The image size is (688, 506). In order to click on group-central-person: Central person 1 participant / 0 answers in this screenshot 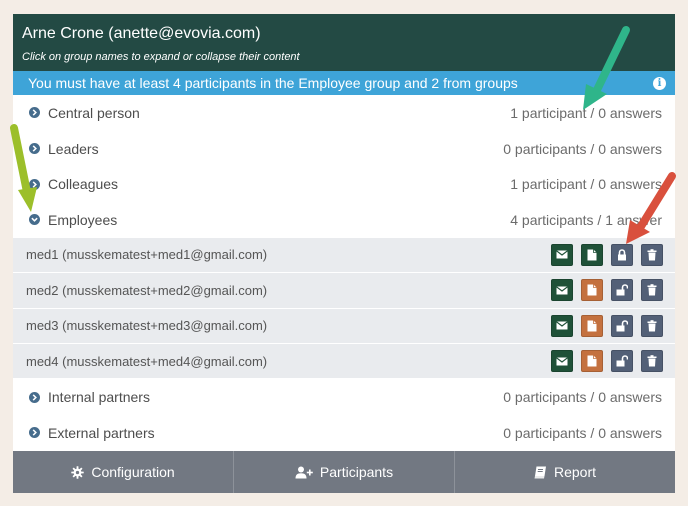, I will do `click(344, 113)`.